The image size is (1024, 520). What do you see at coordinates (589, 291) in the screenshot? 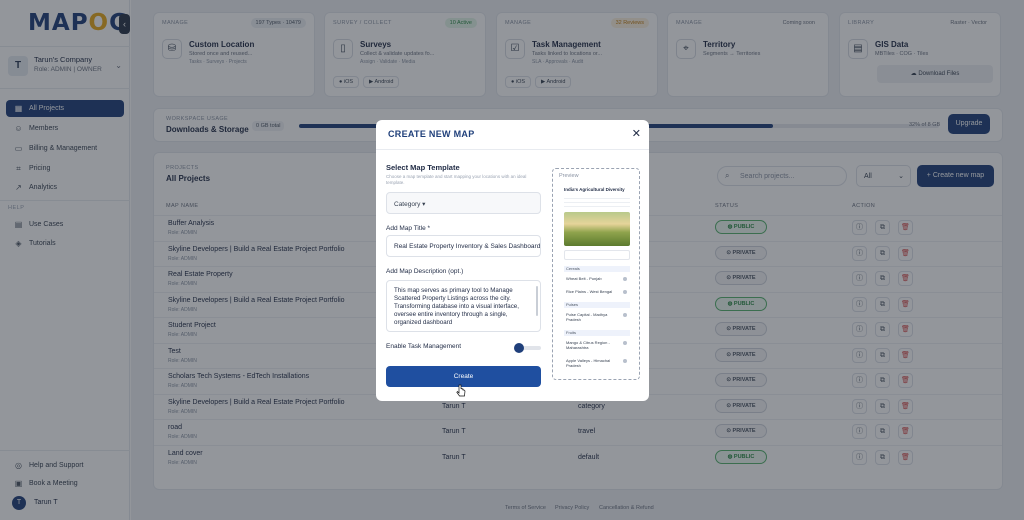
I see `preview-item: Rice Plains - West Bengal` at bounding box center [589, 291].